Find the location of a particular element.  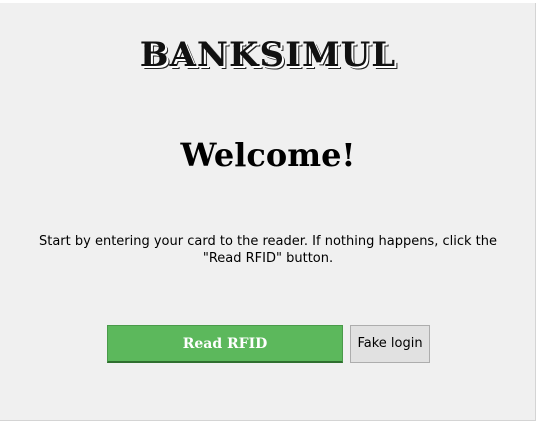

fake-login-button: Fake login is located at coordinates (390, 344).